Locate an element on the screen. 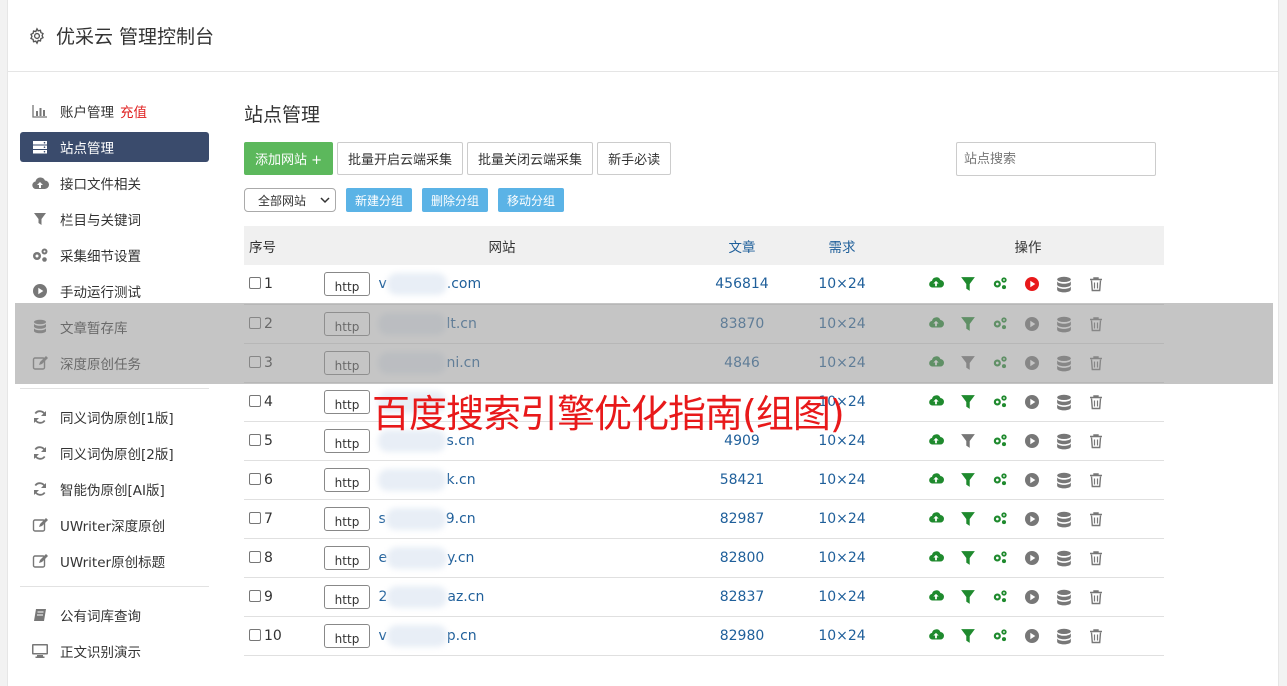  site-domain: 9.cn is located at coordinates (461, 519).